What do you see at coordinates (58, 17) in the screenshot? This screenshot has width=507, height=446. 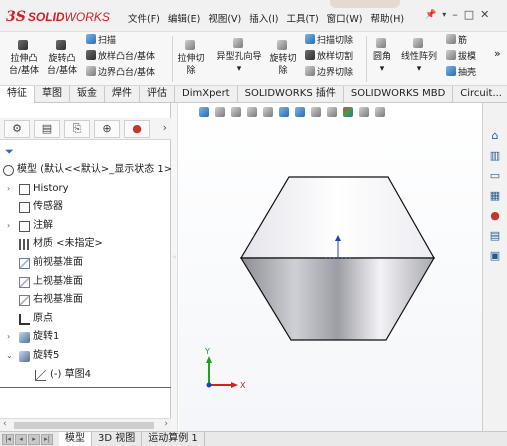 I see `solidworks-logo: 3S SOLIDWORKS` at bounding box center [58, 17].